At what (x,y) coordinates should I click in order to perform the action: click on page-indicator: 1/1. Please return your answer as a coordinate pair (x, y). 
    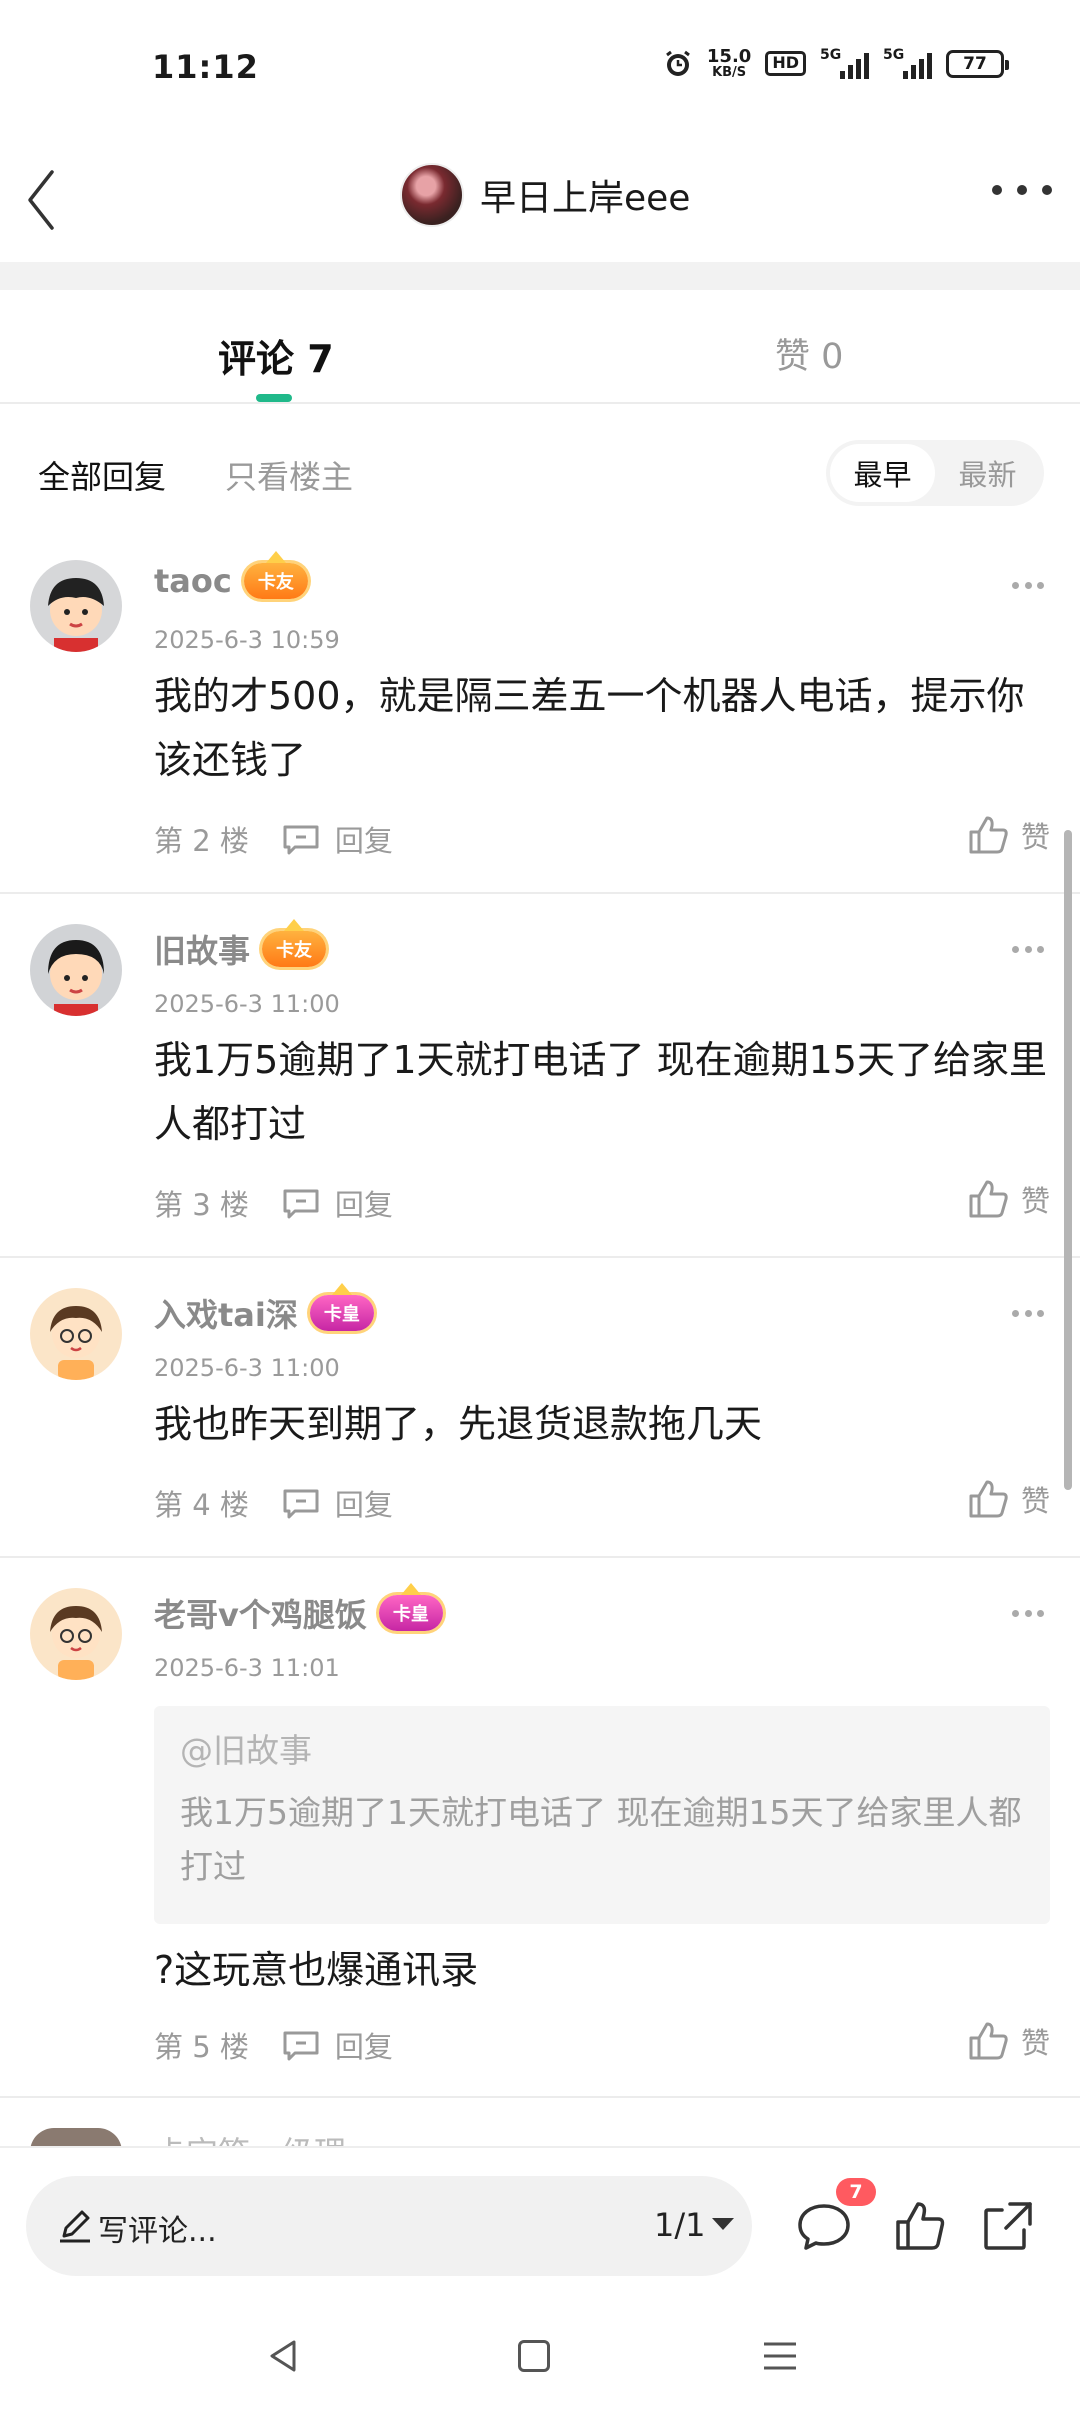
    Looking at the image, I should click on (680, 2225).